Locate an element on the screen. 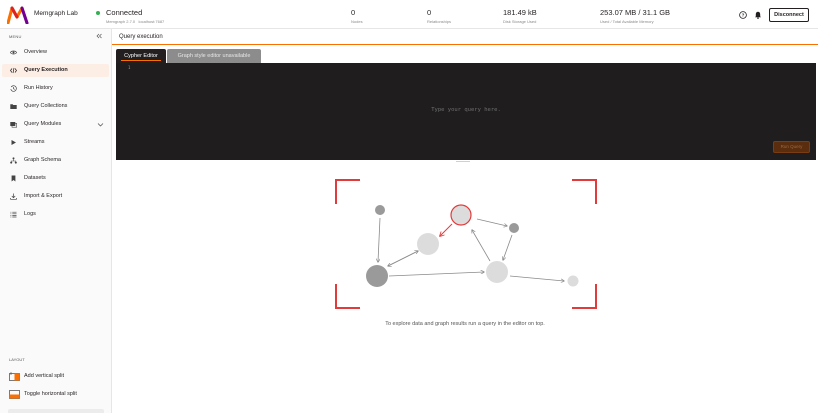 The height and width of the screenshot is (413, 818). graph-node-selected is located at coordinates (461, 215).